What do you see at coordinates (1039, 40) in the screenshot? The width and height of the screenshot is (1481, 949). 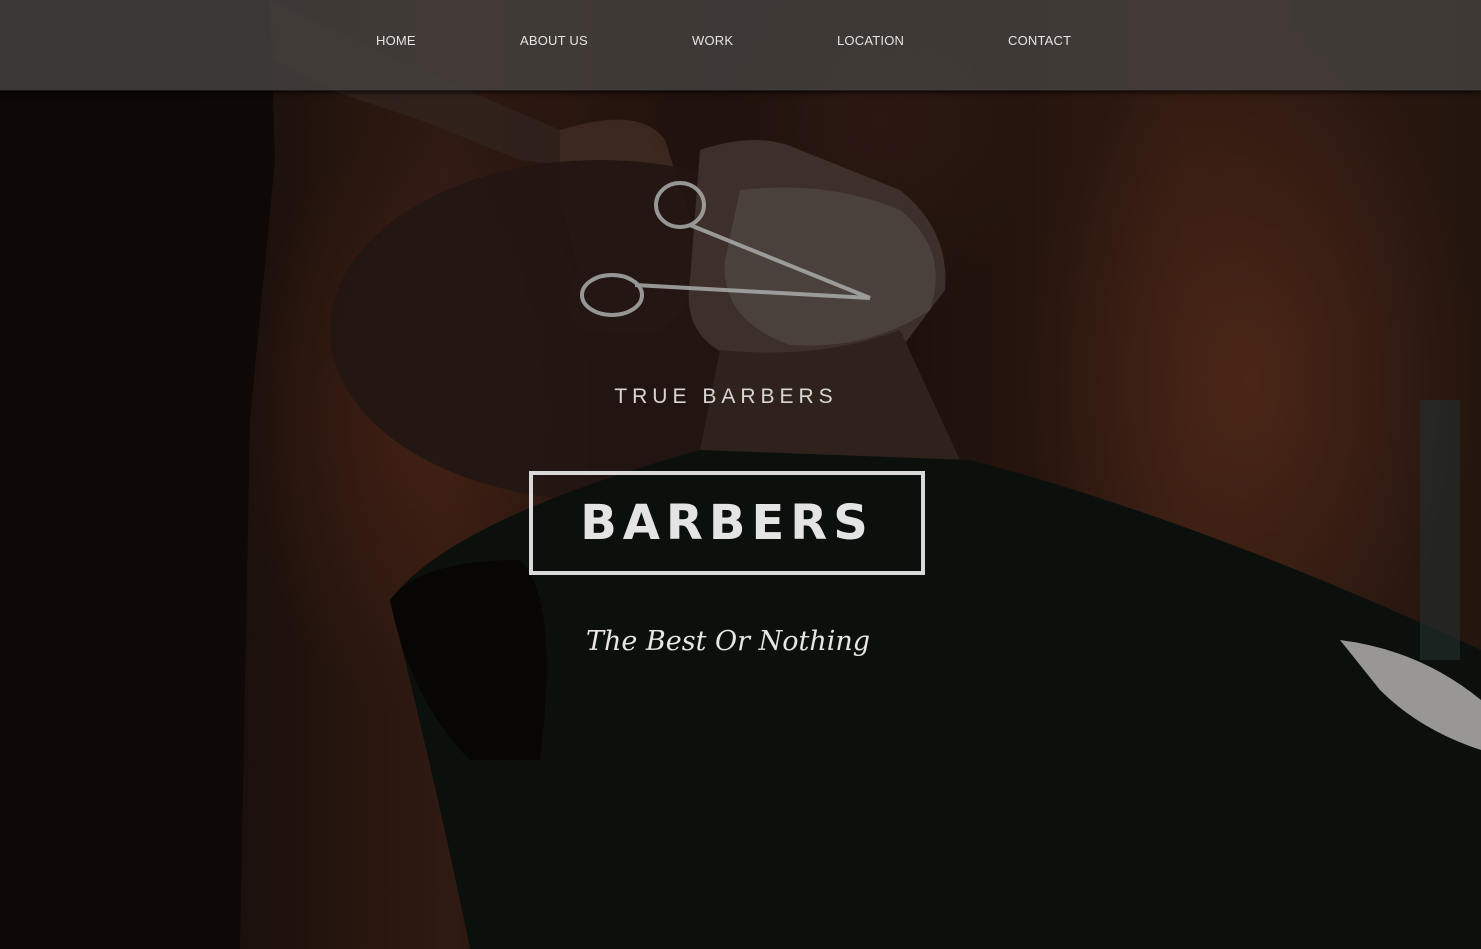 I see `nav-link-contact: CONTACT` at bounding box center [1039, 40].